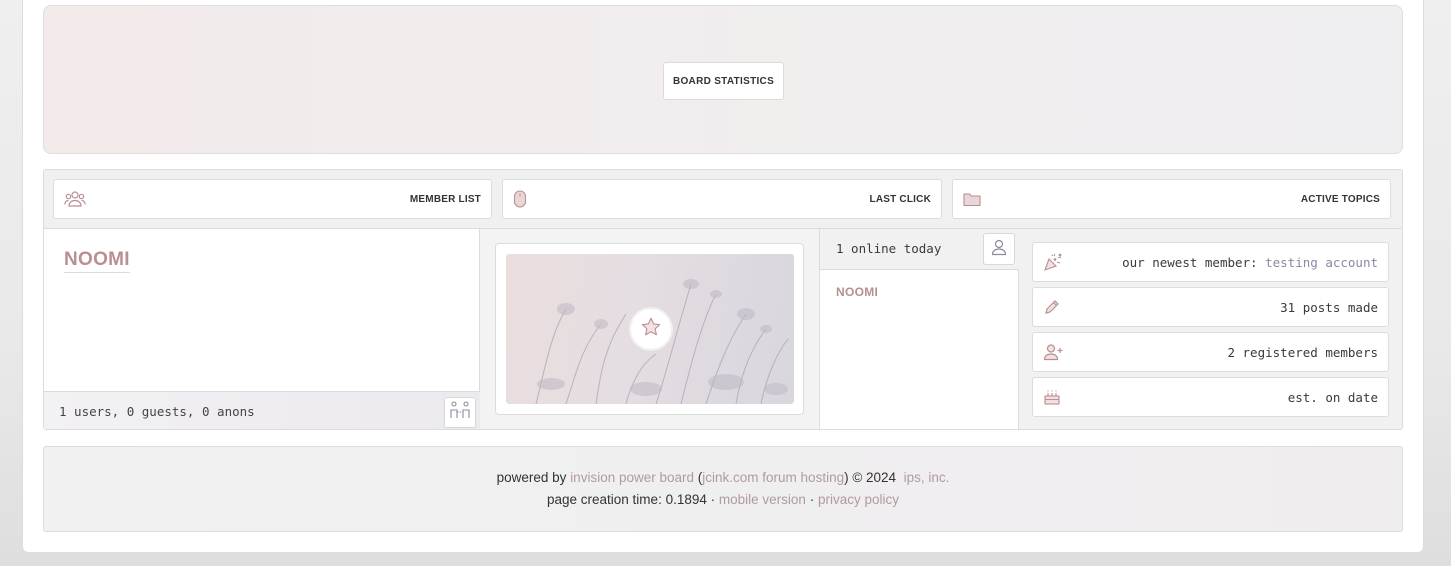 The height and width of the screenshot is (566, 1451). What do you see at coordinates (1054, 354) in the screenshot?
I see `add-user-icon` at bounding box center [1054, 354].